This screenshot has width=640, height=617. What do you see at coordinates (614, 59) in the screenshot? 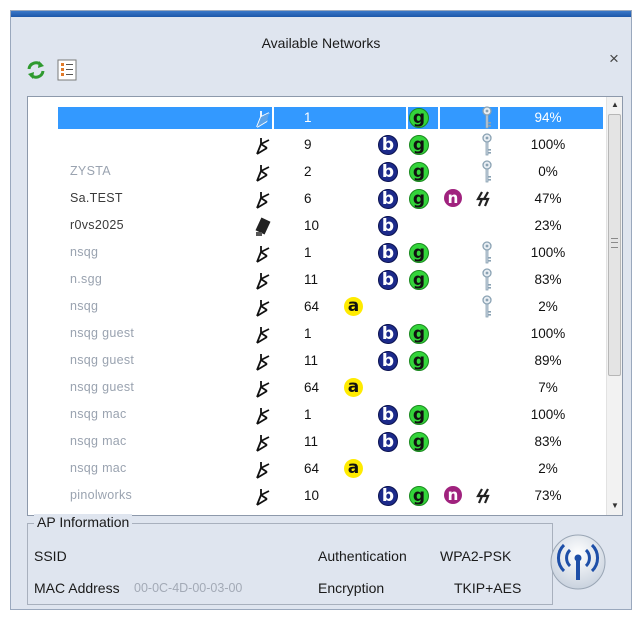
I see `close-button: ×` at bounding box center [614, 59].